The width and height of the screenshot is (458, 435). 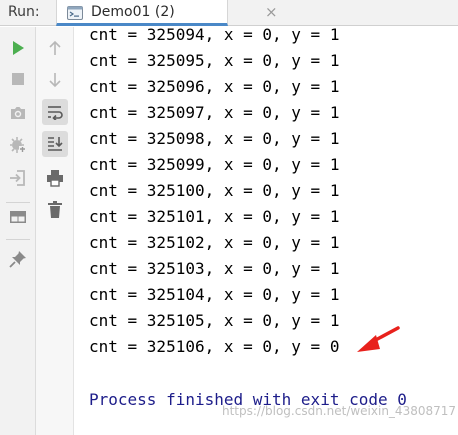 What do you see at coordinates (214, 60) in the screenshot?
I see `console-line: cnt = 325095, x = 0, y = 1` at bounding box center [214, 60].